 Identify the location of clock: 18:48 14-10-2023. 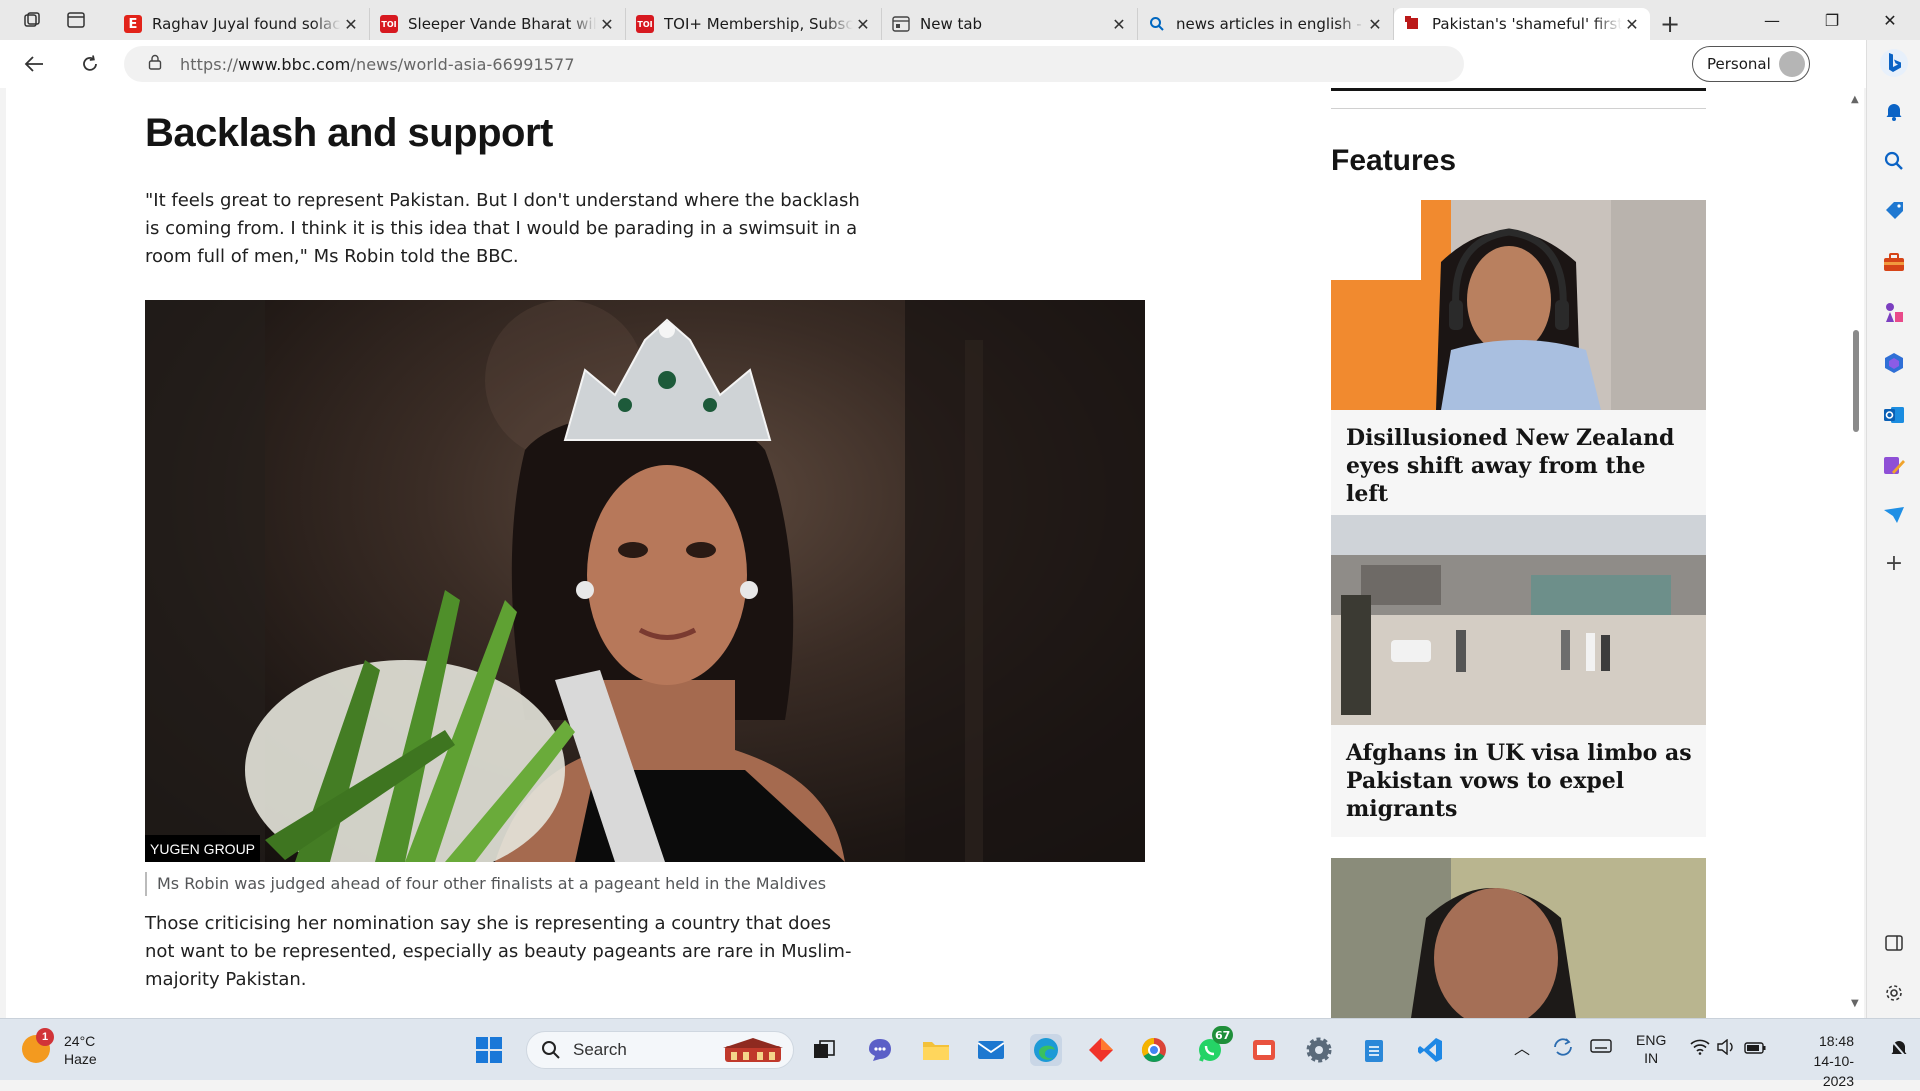
(1821, 1061).